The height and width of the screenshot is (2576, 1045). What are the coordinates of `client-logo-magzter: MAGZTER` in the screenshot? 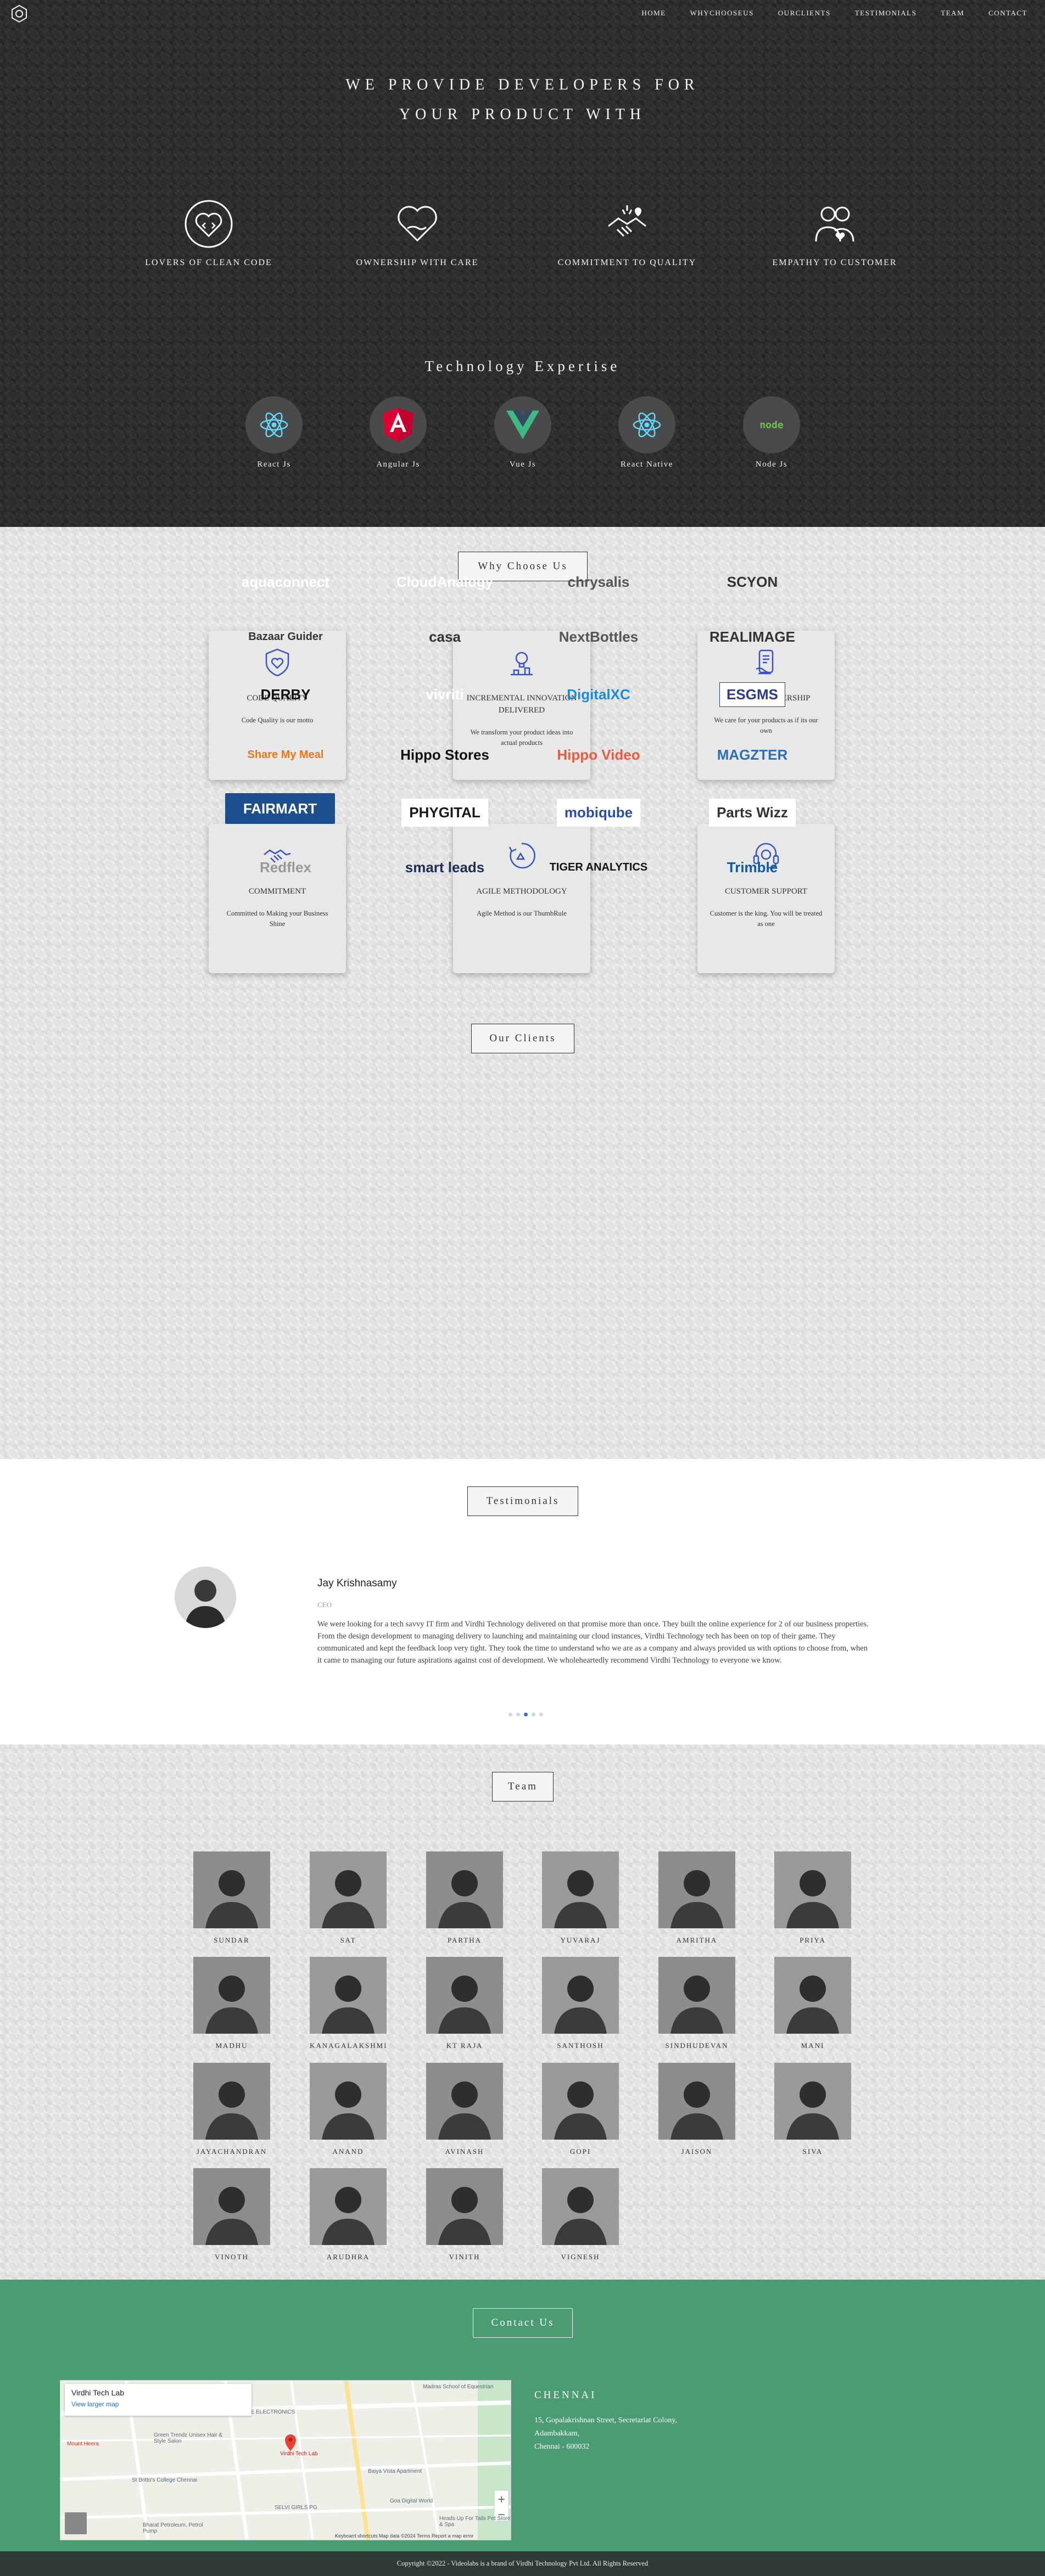 It's located at (752, 755).